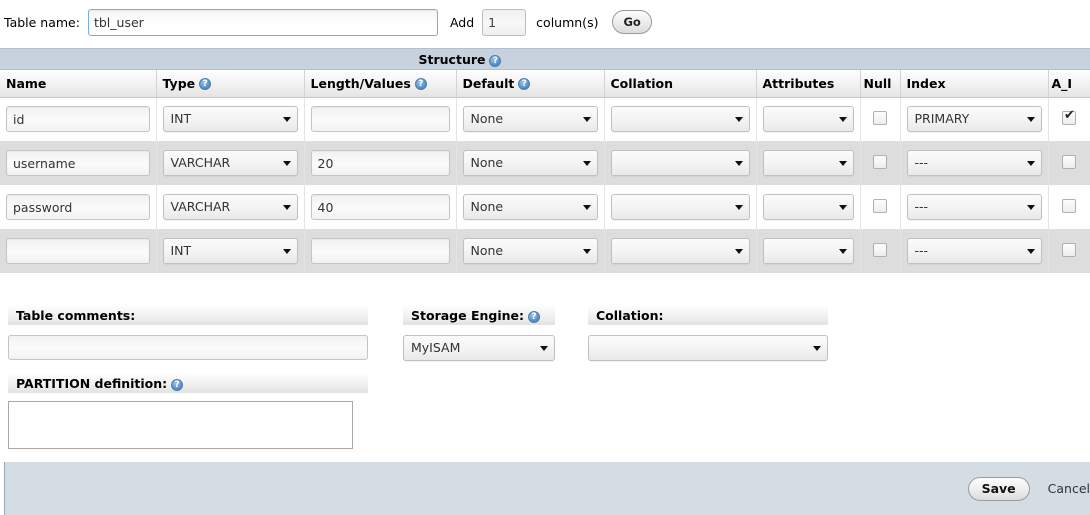  What do you see at coordinates (998, 488) in the screenshot?
I see `save-button: Save` at bounding box center [998, 488].